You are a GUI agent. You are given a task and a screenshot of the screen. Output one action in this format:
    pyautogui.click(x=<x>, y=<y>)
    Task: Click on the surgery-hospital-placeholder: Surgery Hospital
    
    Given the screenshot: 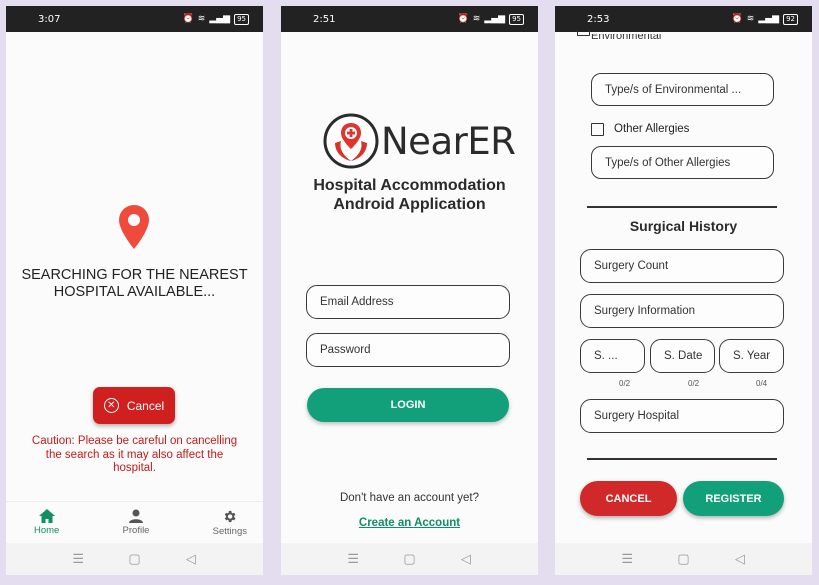 What is the action you would take?
    pyautogui.click(x=637, y=416)
    